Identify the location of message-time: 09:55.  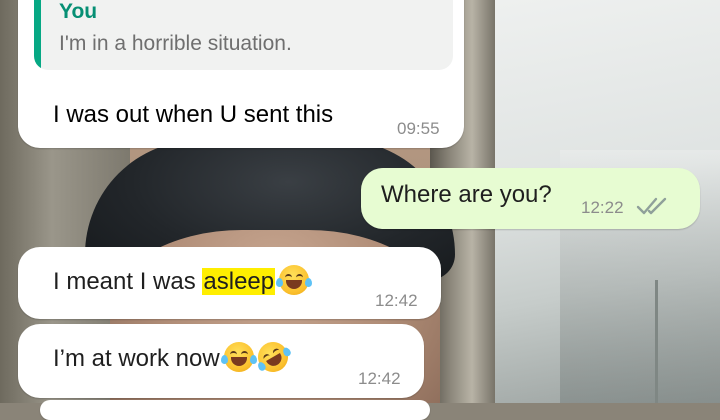
(418, 128).